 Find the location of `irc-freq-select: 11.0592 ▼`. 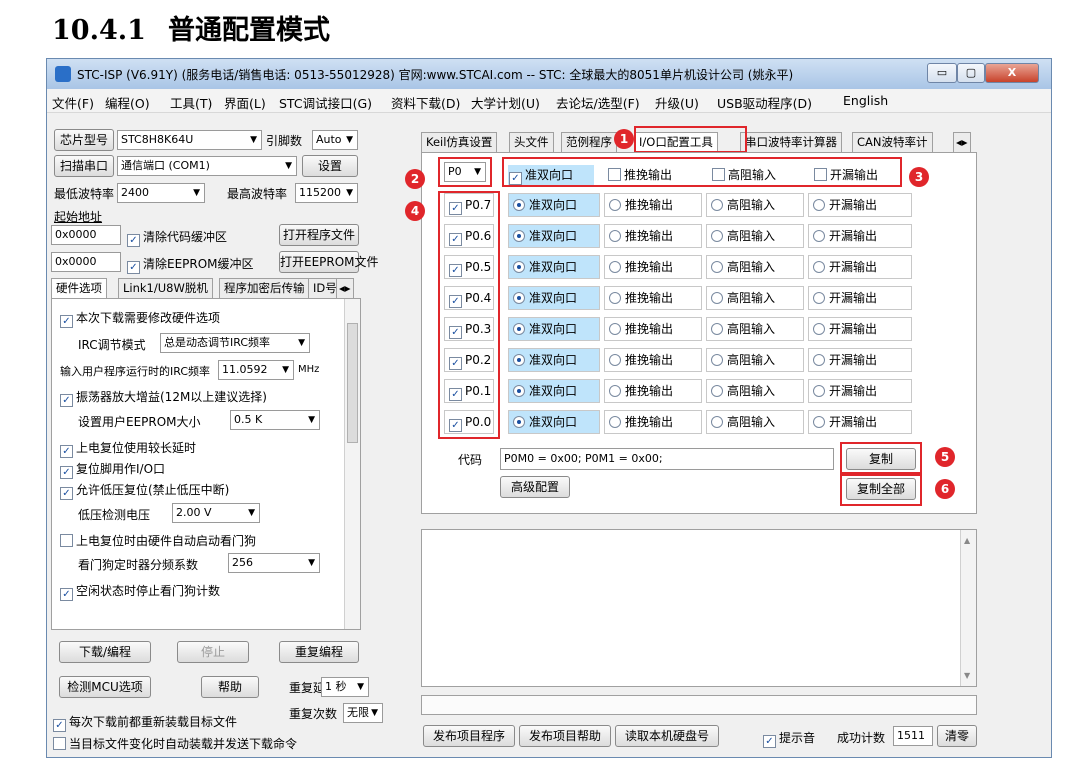

irc-freq-select: 11.0592 ▼ is located at coordinates (256, 370).